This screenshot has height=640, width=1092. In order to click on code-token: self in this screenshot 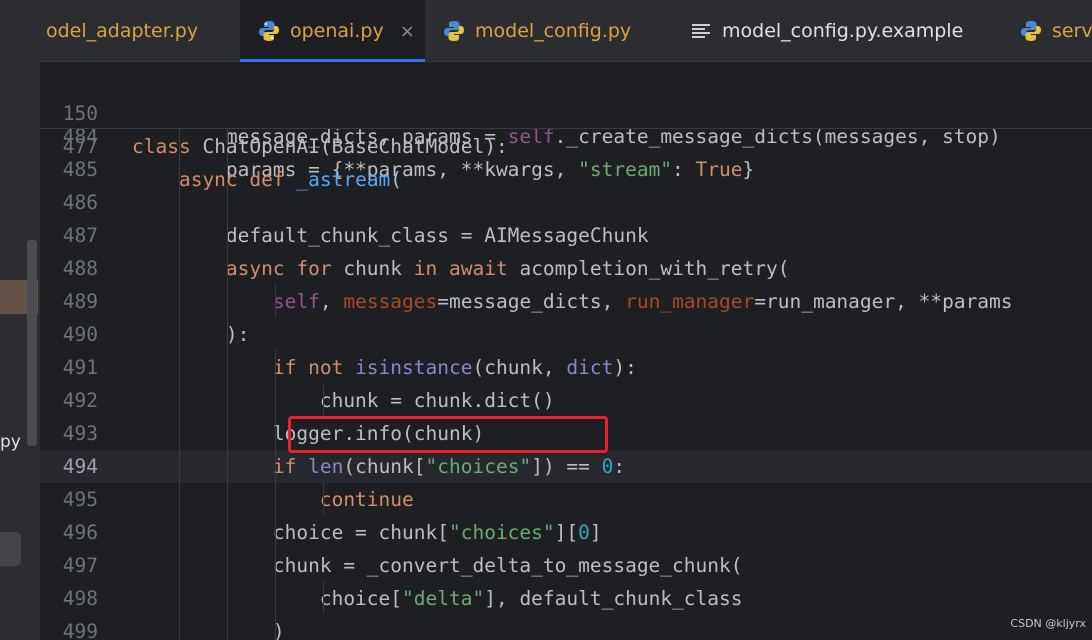, I will do `click(296, 301)`.